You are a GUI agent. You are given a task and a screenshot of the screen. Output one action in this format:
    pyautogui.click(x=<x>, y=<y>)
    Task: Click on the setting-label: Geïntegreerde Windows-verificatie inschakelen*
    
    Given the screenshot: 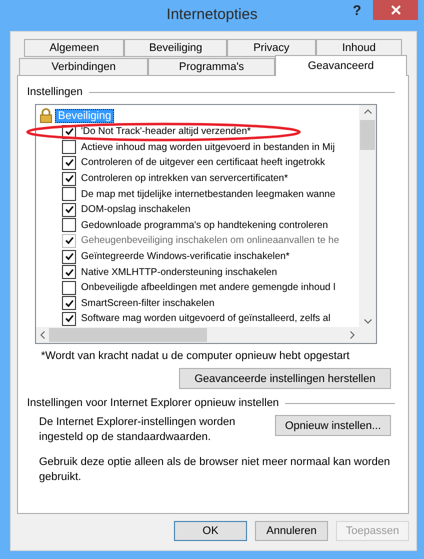 What is the action you would take?
    pyautogui.click(x=185, y=256)
    